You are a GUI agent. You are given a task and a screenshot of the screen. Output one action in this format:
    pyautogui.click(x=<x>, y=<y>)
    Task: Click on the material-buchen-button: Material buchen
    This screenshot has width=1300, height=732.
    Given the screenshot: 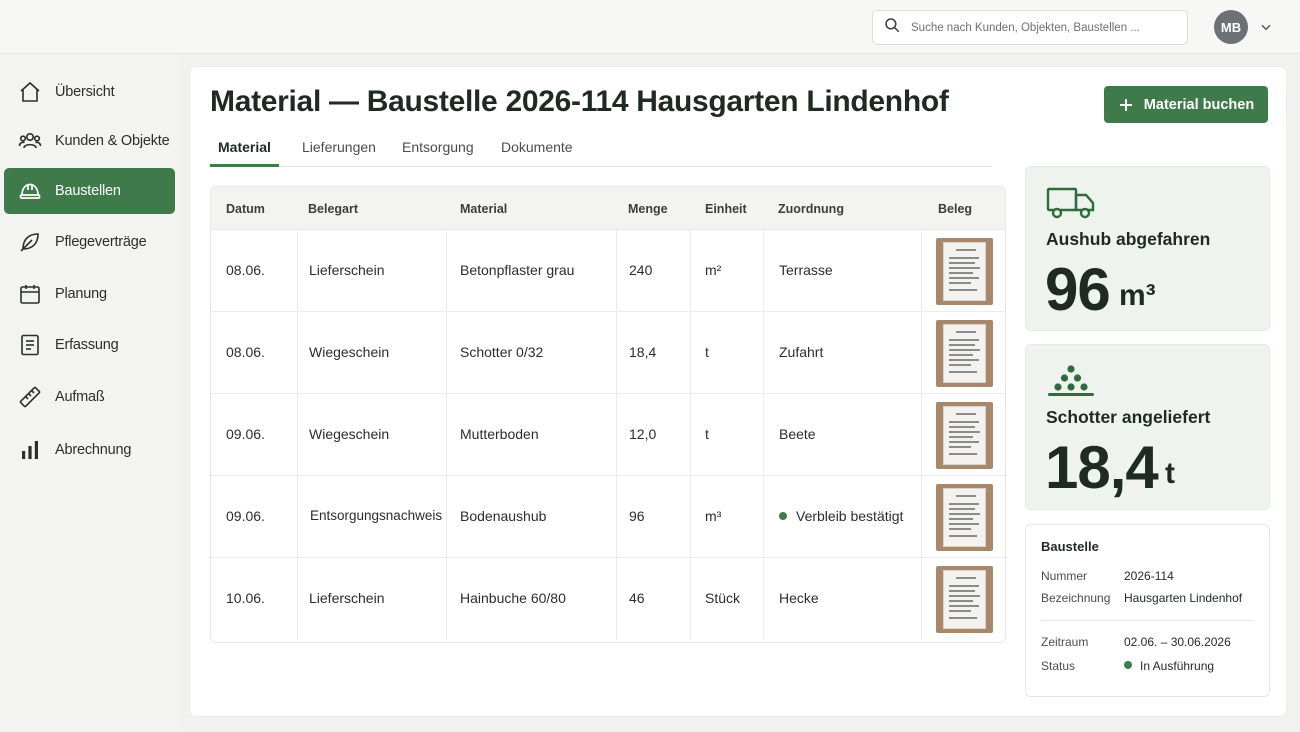 What is the action you would take?
    pyautogui.click(x=1186, y=104)
    